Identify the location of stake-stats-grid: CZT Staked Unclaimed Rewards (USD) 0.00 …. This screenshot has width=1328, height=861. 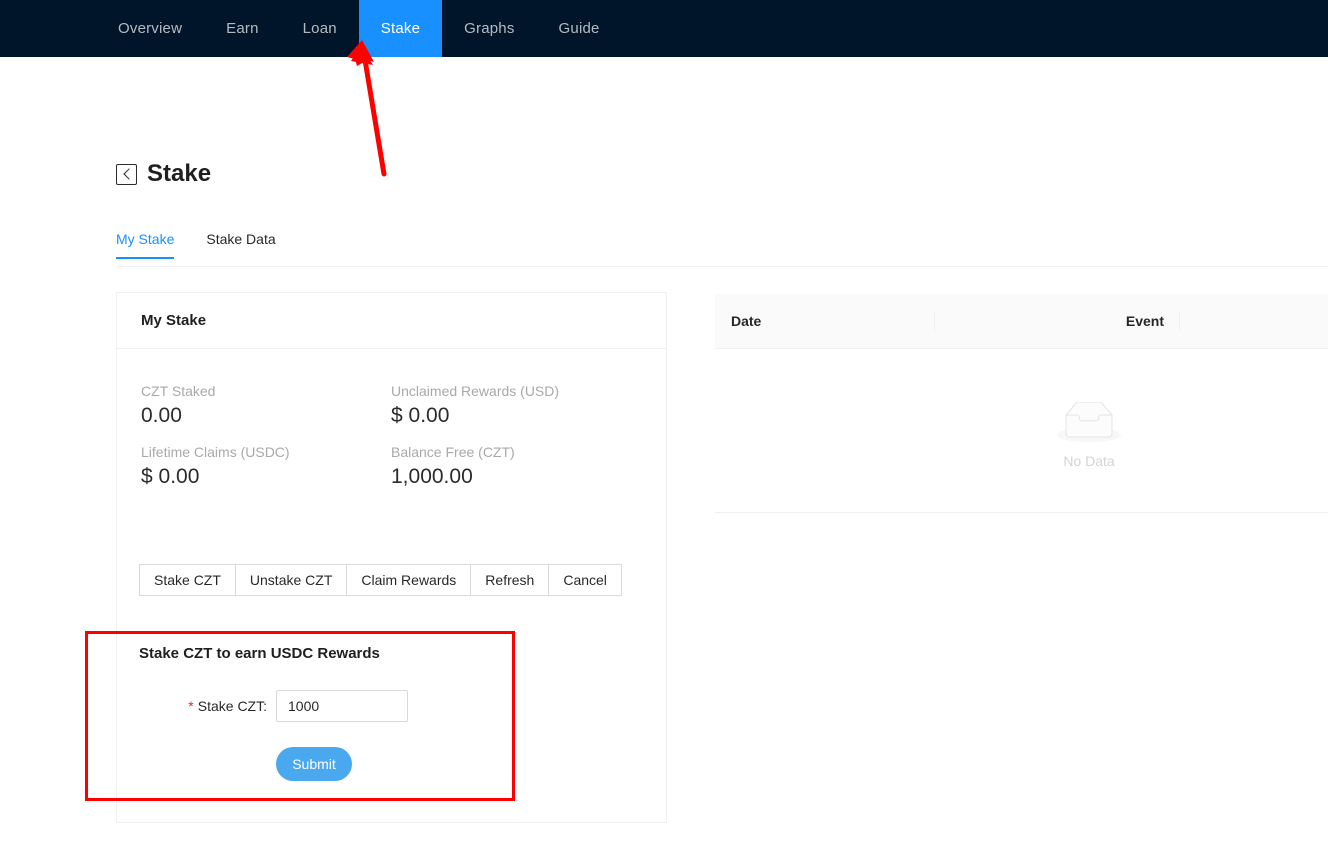
(391, 432).